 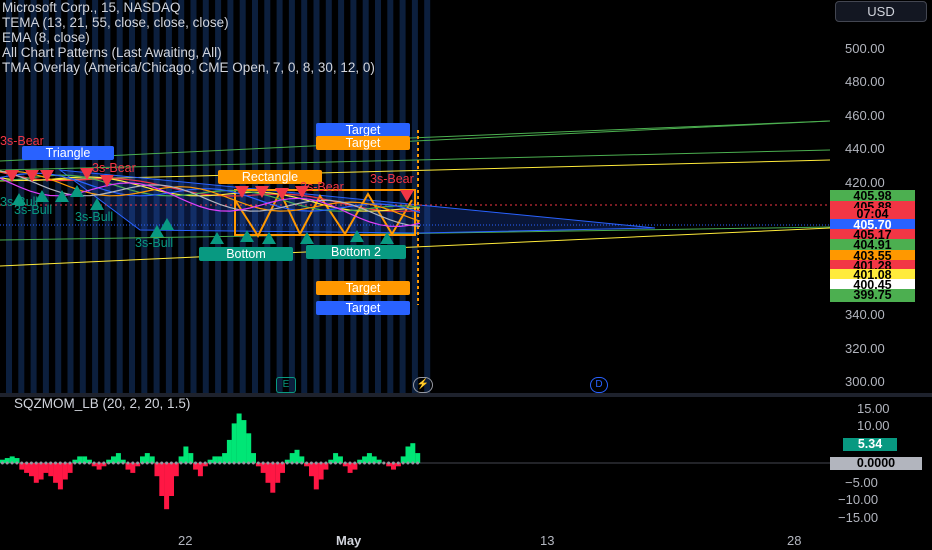 I want to click on indicator-legend-tema: TEMA (13, 21, 55, close, close, close), so click(x=115, y=22).